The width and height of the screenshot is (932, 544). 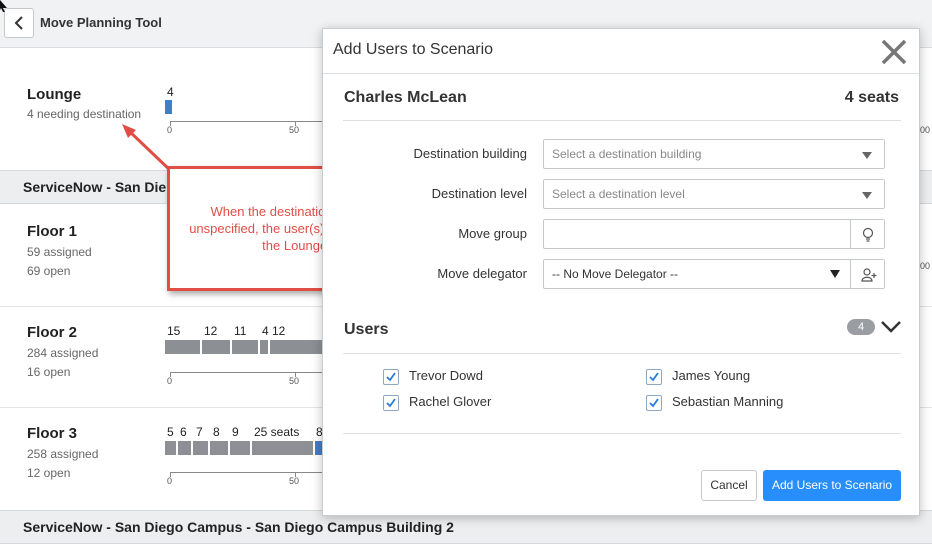 What do you see at coordinates (479, 193) in the screenshot?
I see `destination-level-label: Destination level` at bounding box center [479, 193].